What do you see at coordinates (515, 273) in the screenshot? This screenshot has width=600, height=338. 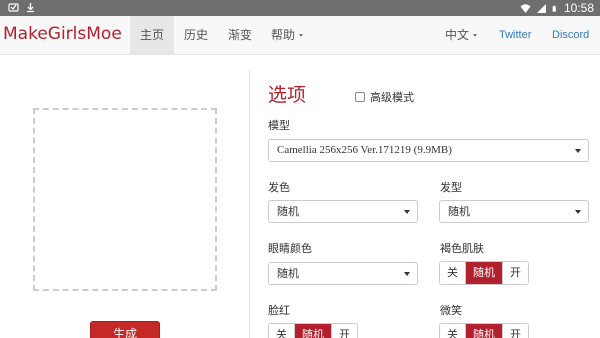 I see `dark-skin-on-button: 开` at bounding box center [515, 273].